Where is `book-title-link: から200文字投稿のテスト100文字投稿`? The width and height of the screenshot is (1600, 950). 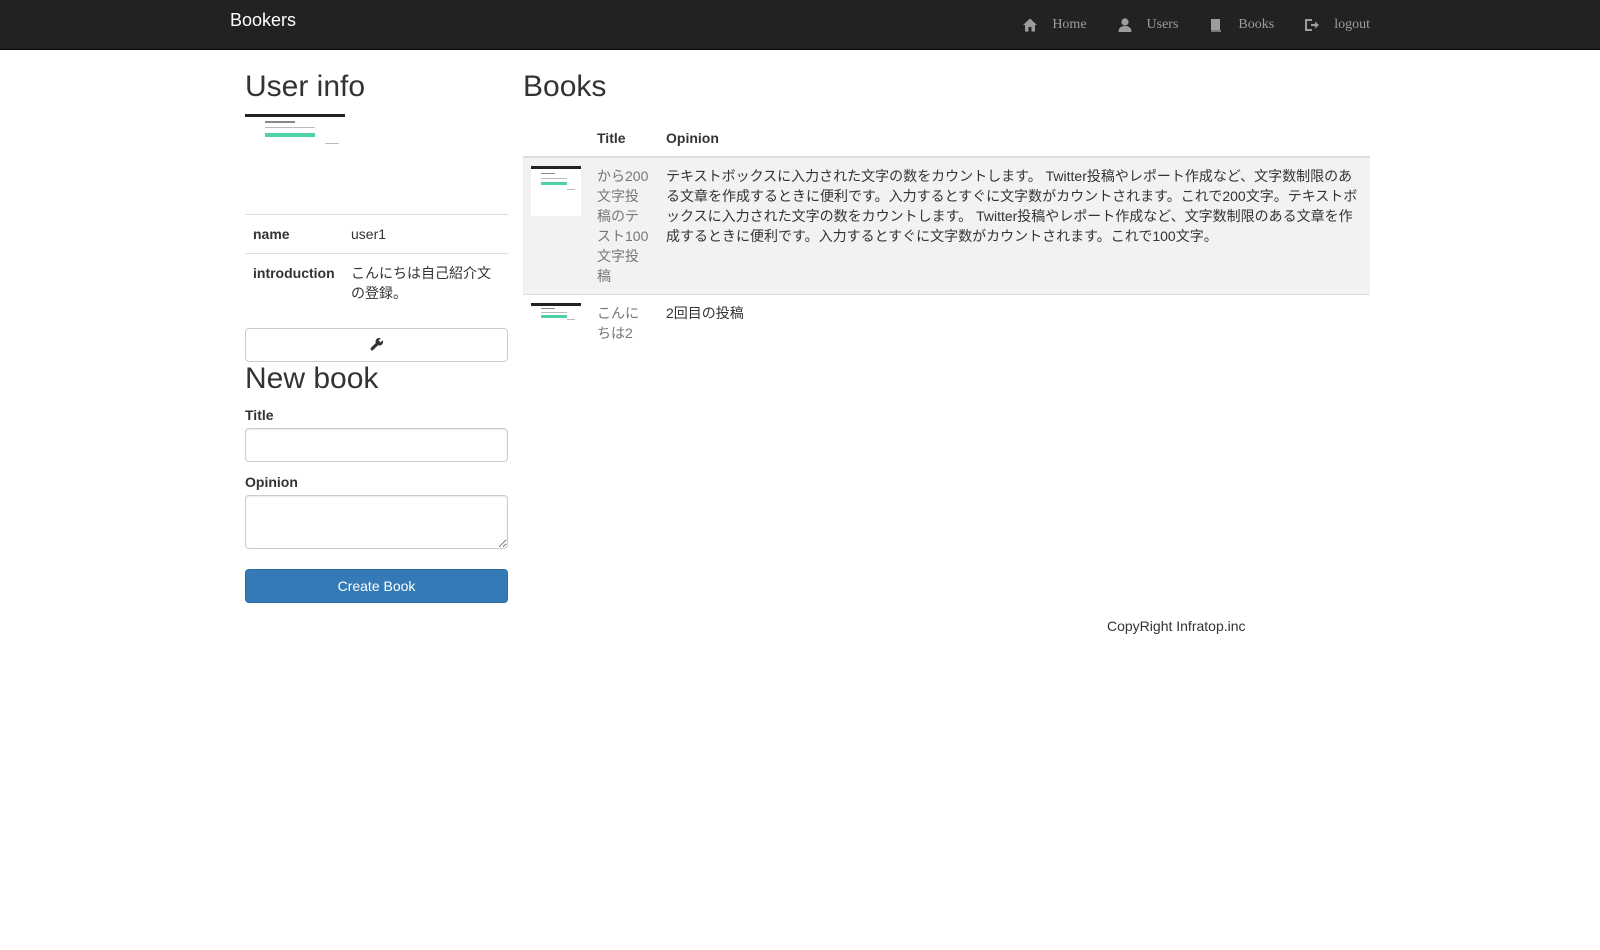
book-title-link: から200文字投稿のテスト100文字投稿 is located at coordinates (622, 226).